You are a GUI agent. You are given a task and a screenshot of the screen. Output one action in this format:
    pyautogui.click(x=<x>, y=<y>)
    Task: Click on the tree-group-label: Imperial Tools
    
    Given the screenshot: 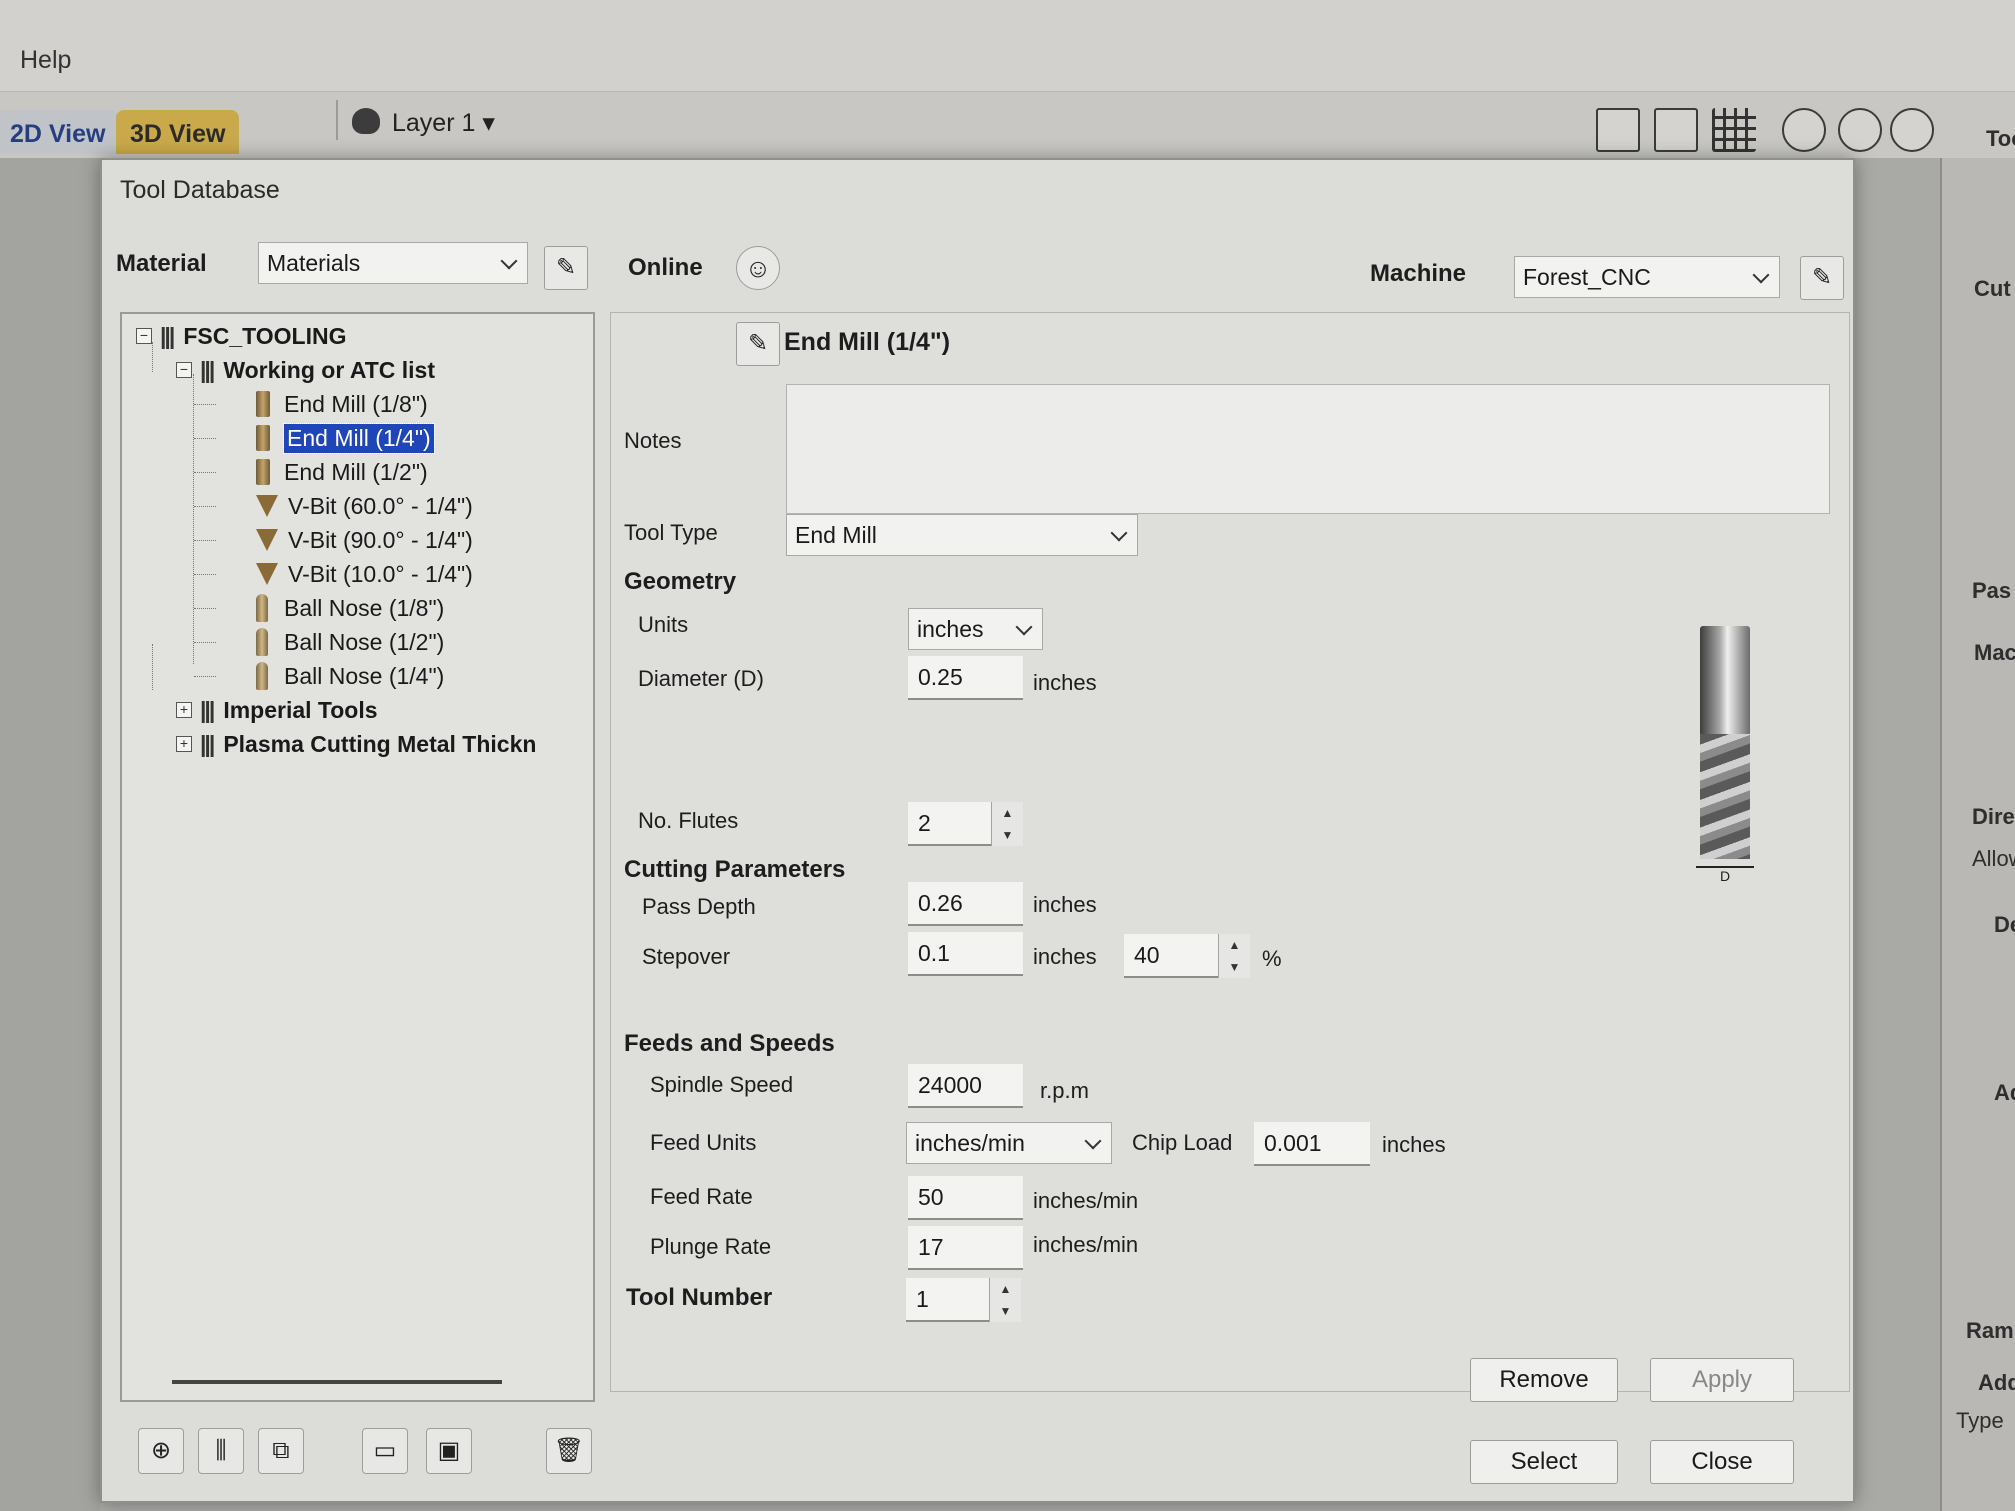 What is the action you would take?
    pyautogui.click(x=300, y=709)
    